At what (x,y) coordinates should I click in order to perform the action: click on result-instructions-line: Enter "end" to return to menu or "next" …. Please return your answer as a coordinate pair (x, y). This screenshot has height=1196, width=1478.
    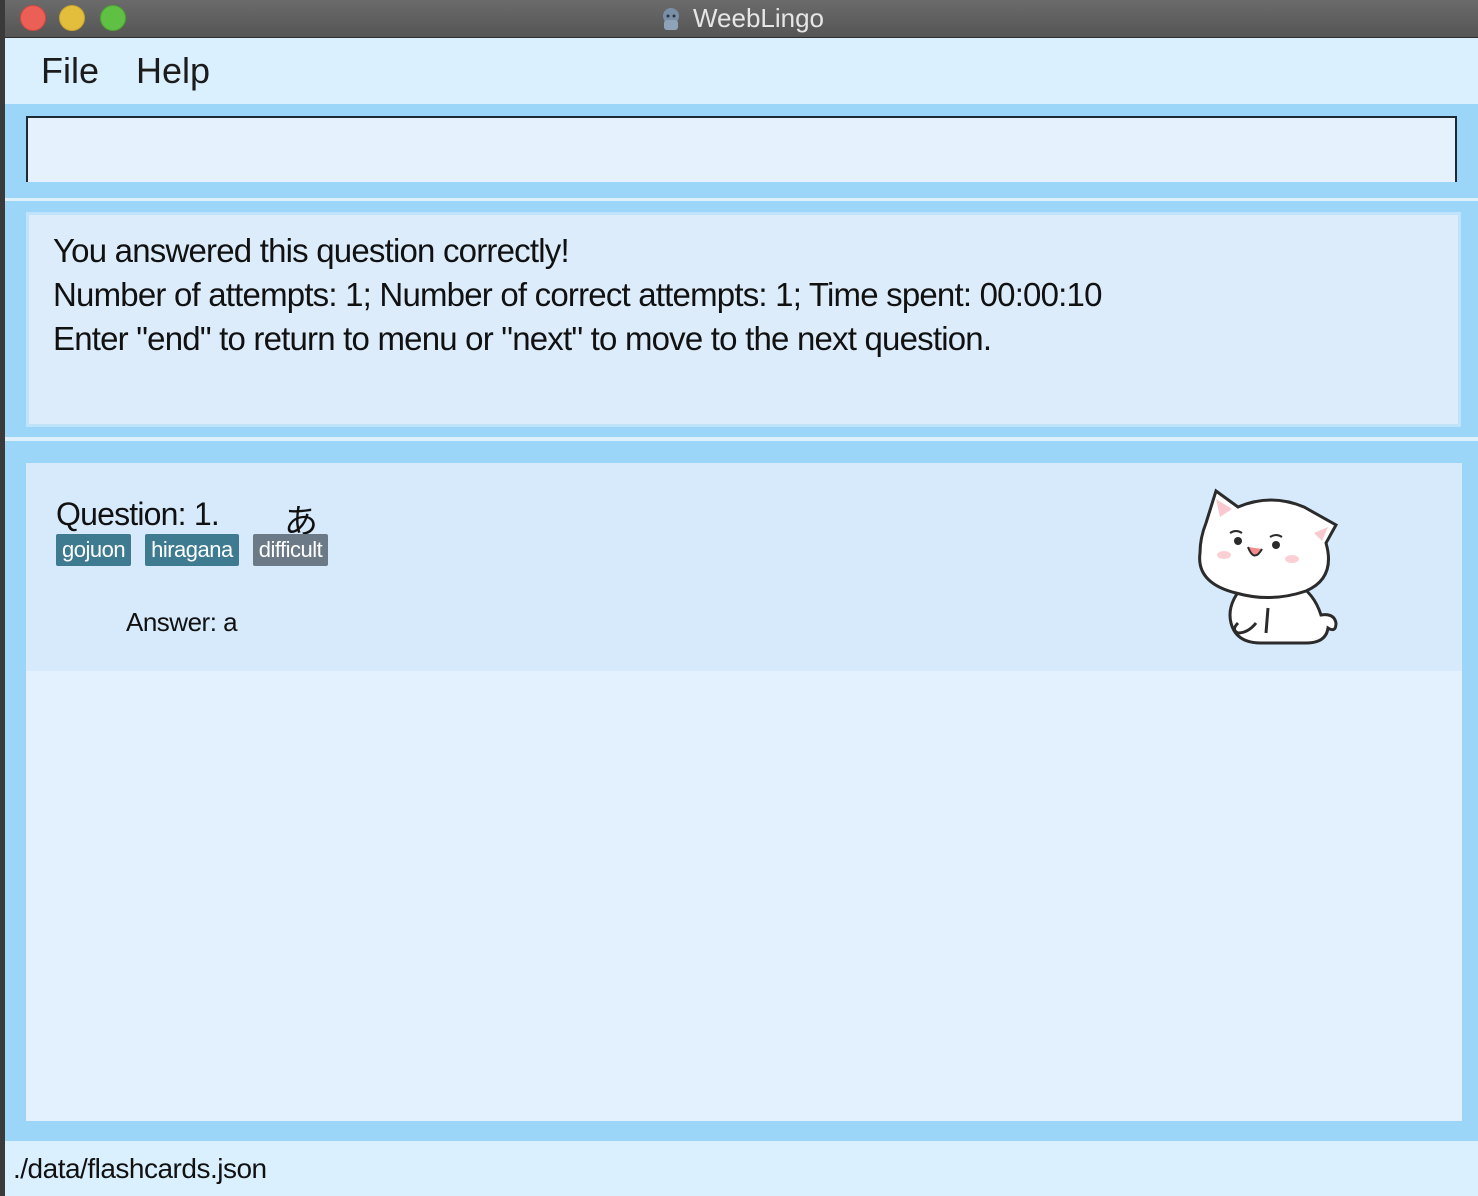
    Looking at the image, I should click on (522, 338).